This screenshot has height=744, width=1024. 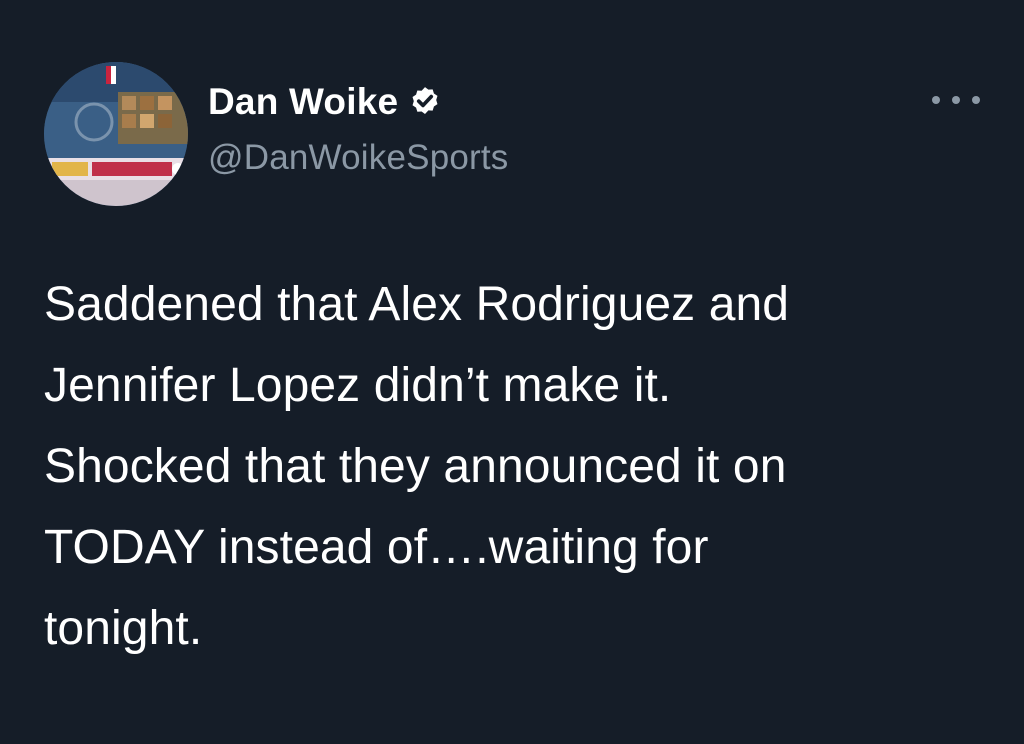 What do you see at coordinates (303, 102) in the screenshot?
I see `author-display-name: Dan Woike` at bounding box center [303, 102].